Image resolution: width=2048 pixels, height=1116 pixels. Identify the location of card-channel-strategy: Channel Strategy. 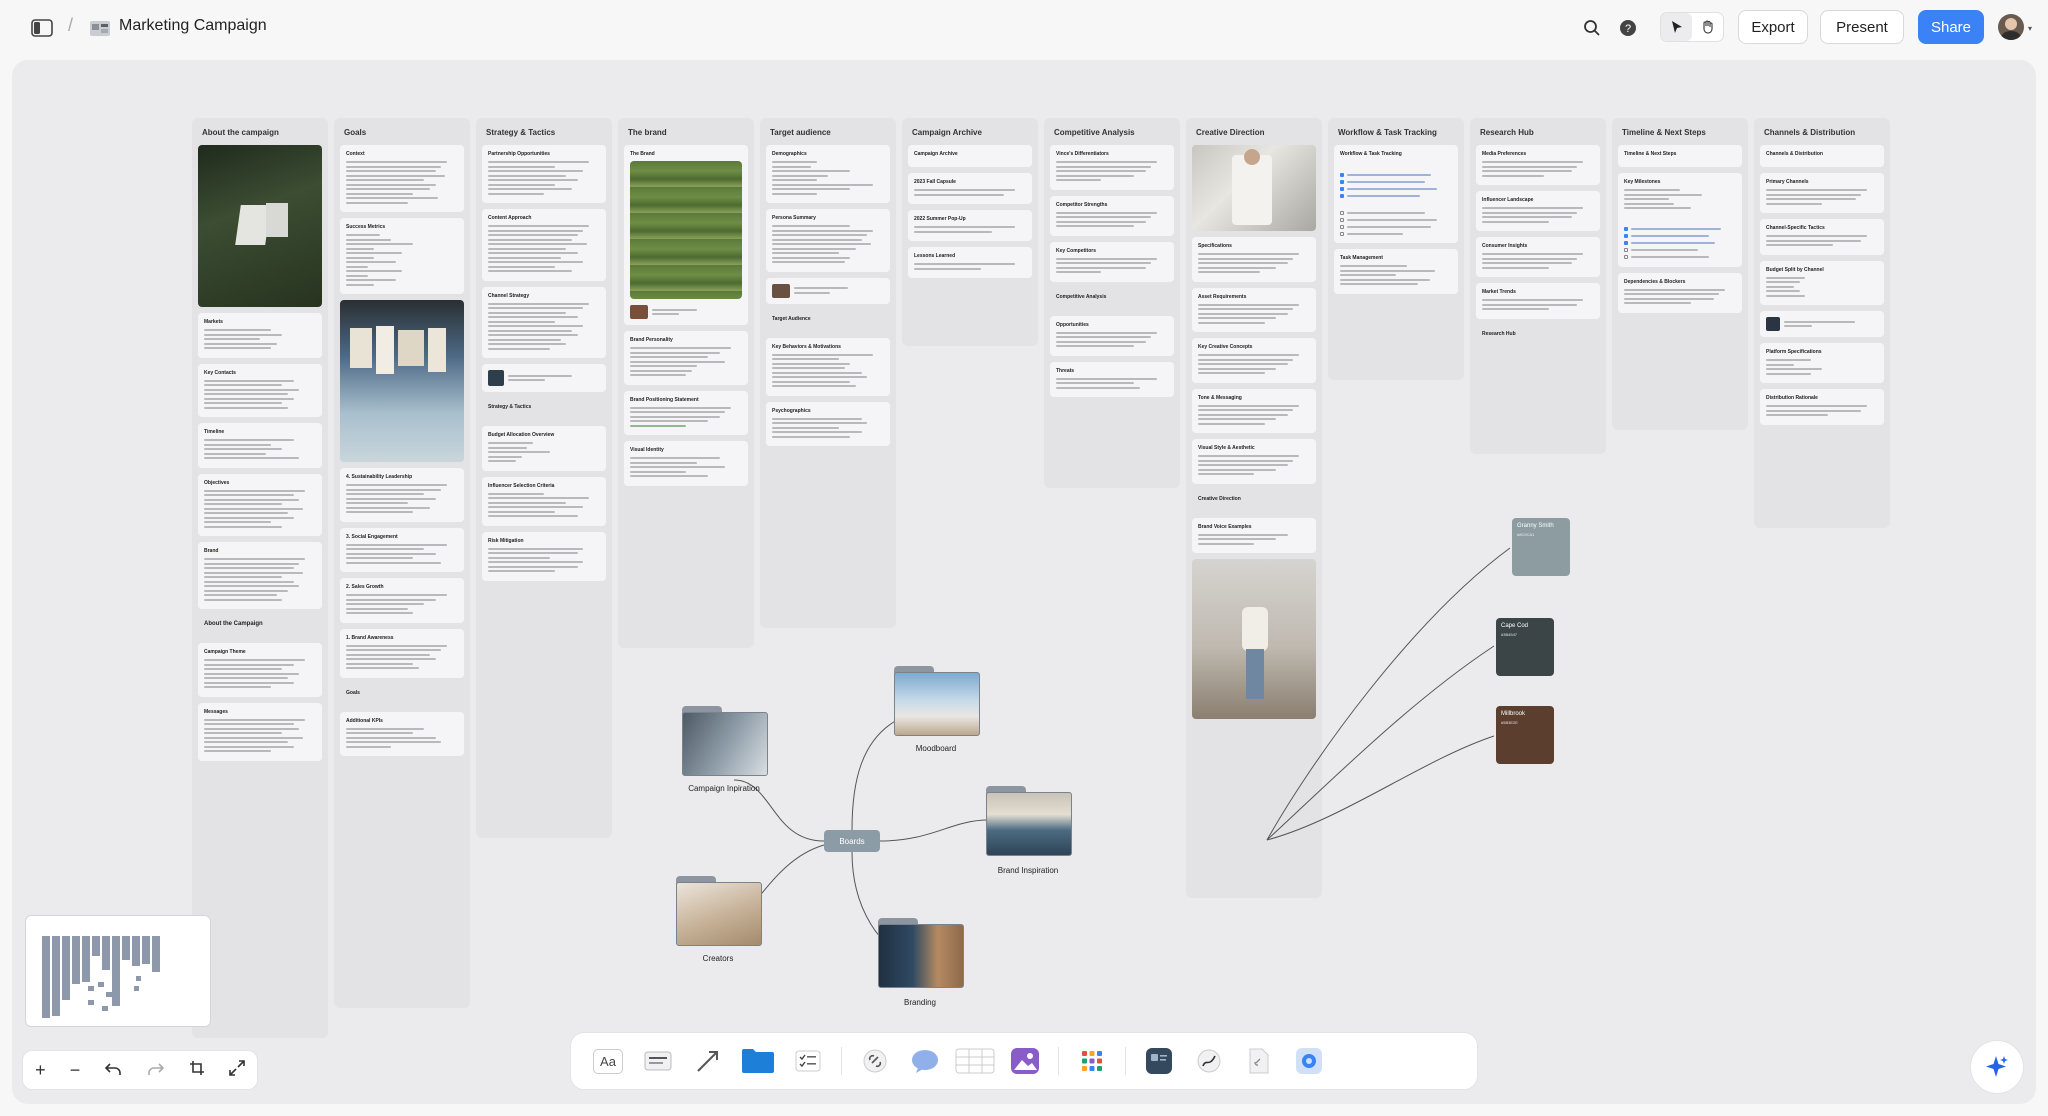
(544, 322).